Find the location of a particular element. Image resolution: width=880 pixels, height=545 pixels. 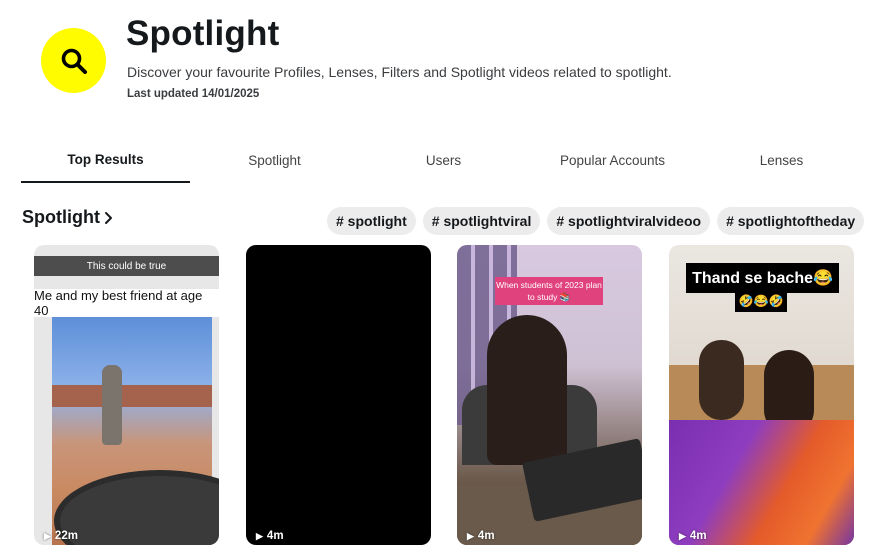

tab-lenses: Lenses is located at coordinates (781, 160).